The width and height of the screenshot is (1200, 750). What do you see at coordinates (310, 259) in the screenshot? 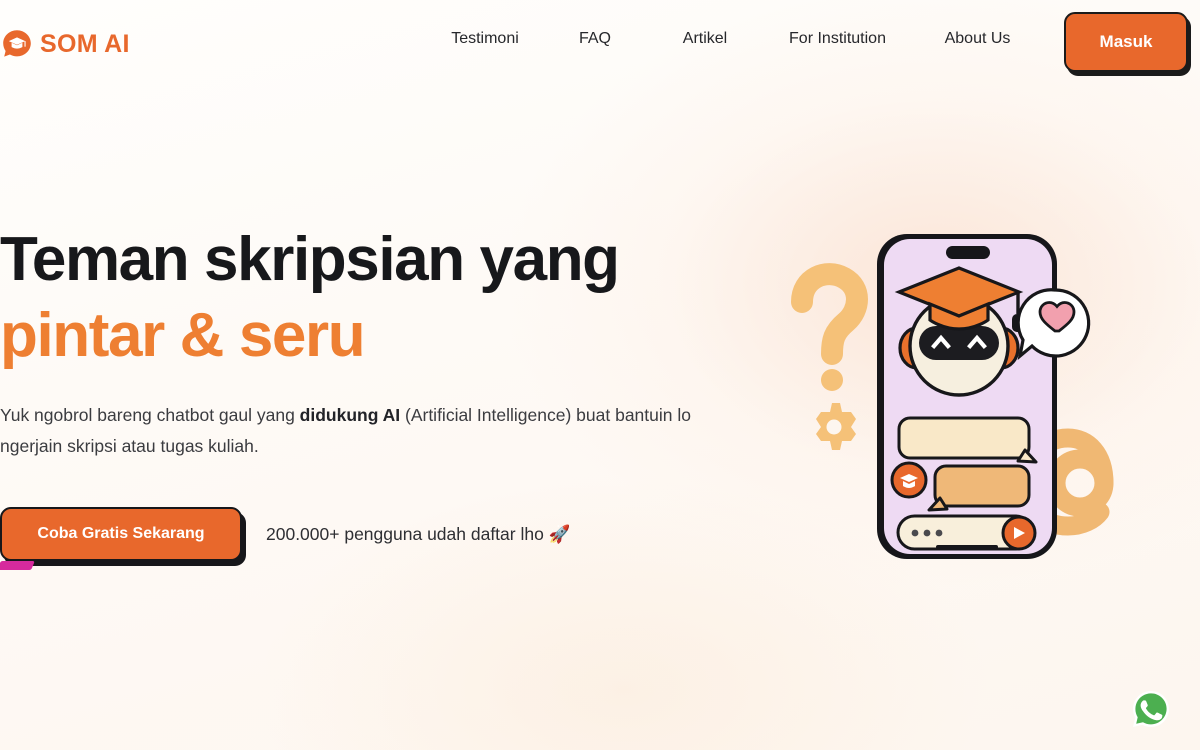
I see `hero-headline-line1: Teman skripsian yang` at bounding box center [310, 259].